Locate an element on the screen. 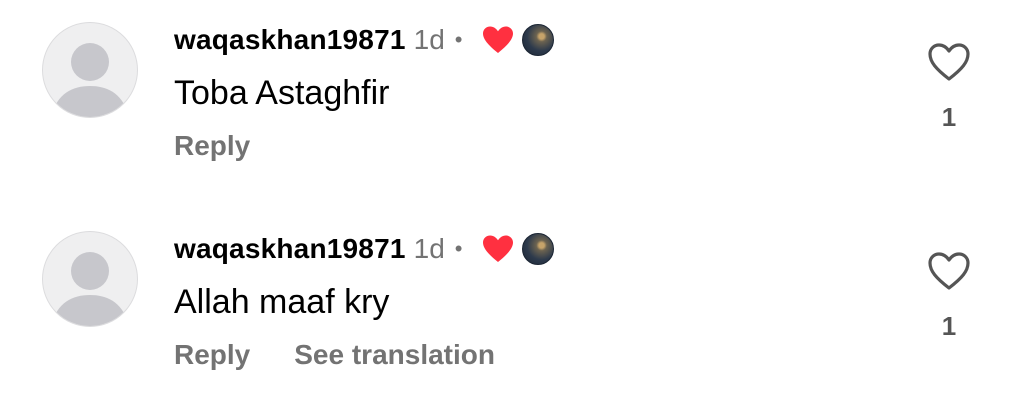 The width and height of the screenshot is (1024, 401). see-translation-button: See translation is located at coordinates (394, 355).